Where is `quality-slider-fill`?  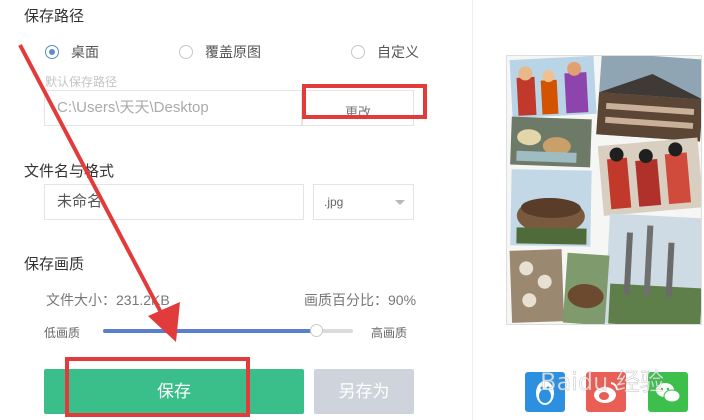 quality-slider-fill is located at coordinates (209, 331).